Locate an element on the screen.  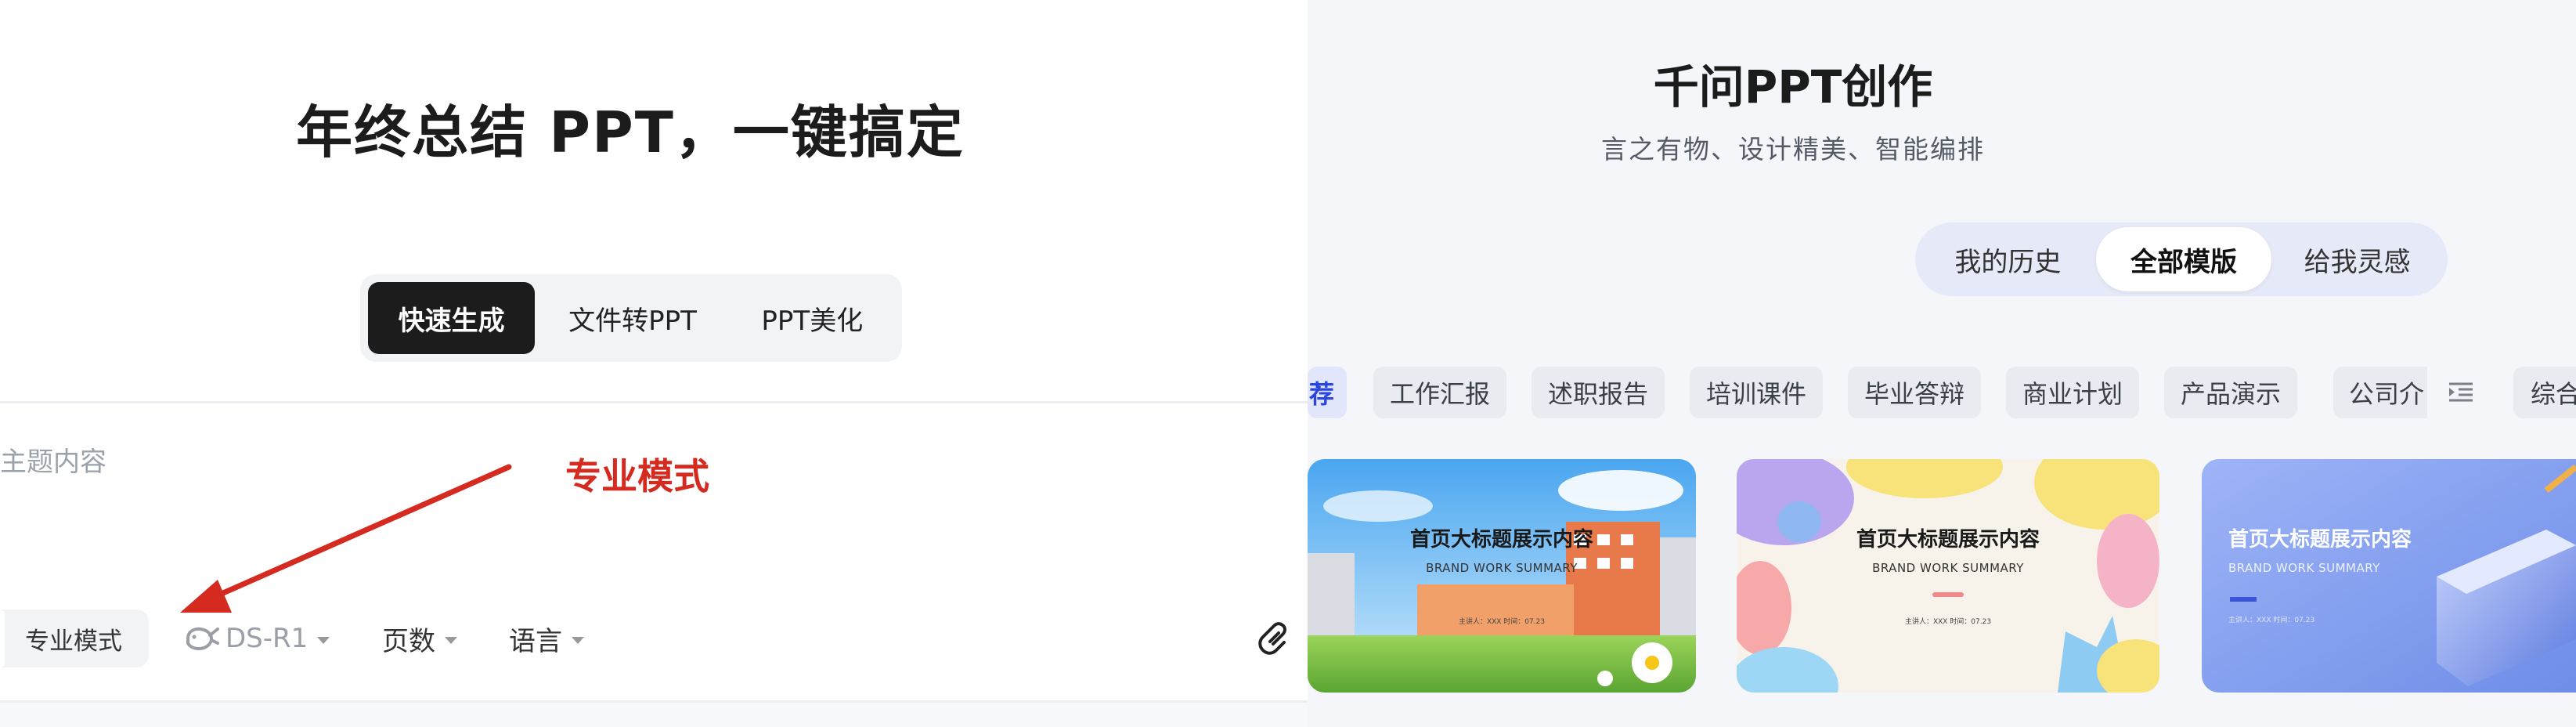
whale-icon is located at coordinates (203, 639).